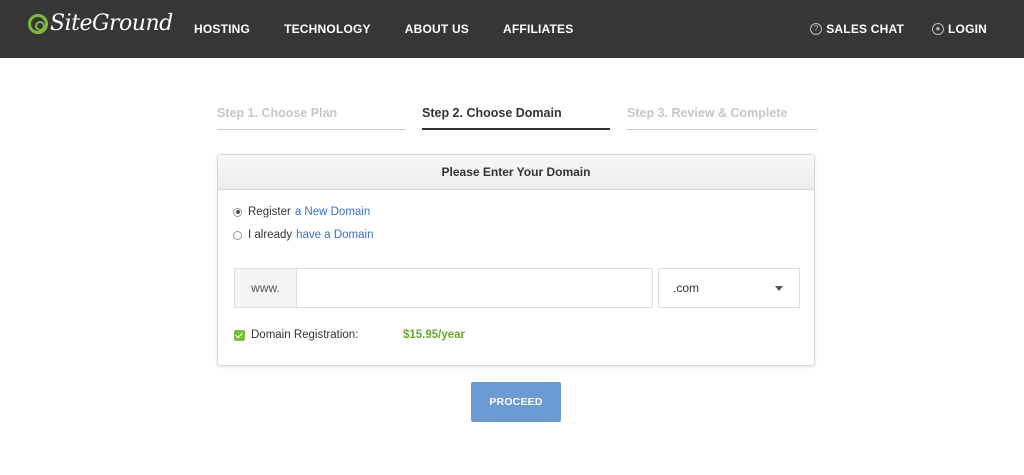 The image size is (1024, 475). Describe the element at coordinates (437, 29) in the screenshot. I see `nav-item-about-us: ABOUT US` at that location.